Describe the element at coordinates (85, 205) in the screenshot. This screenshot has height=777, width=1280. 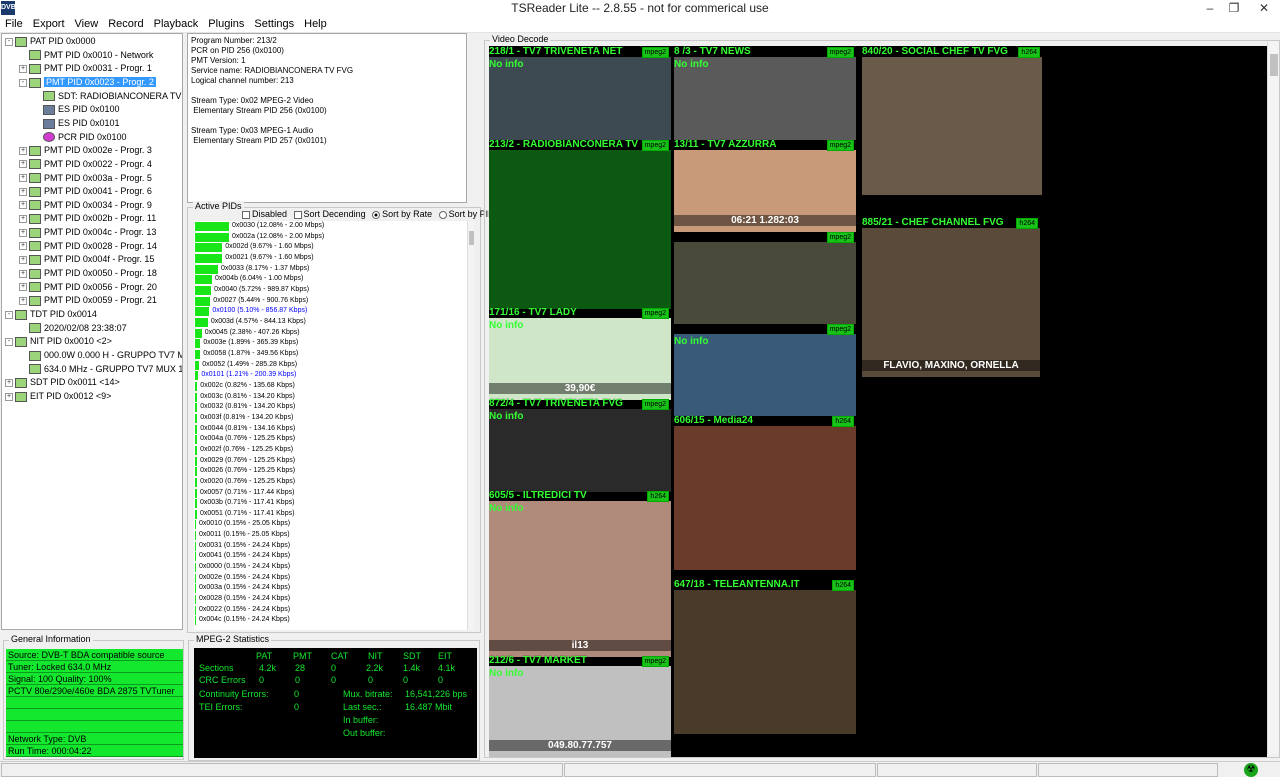
I see `tree-node: + PMT PID 0x0034 - Progr. 9` at that location.